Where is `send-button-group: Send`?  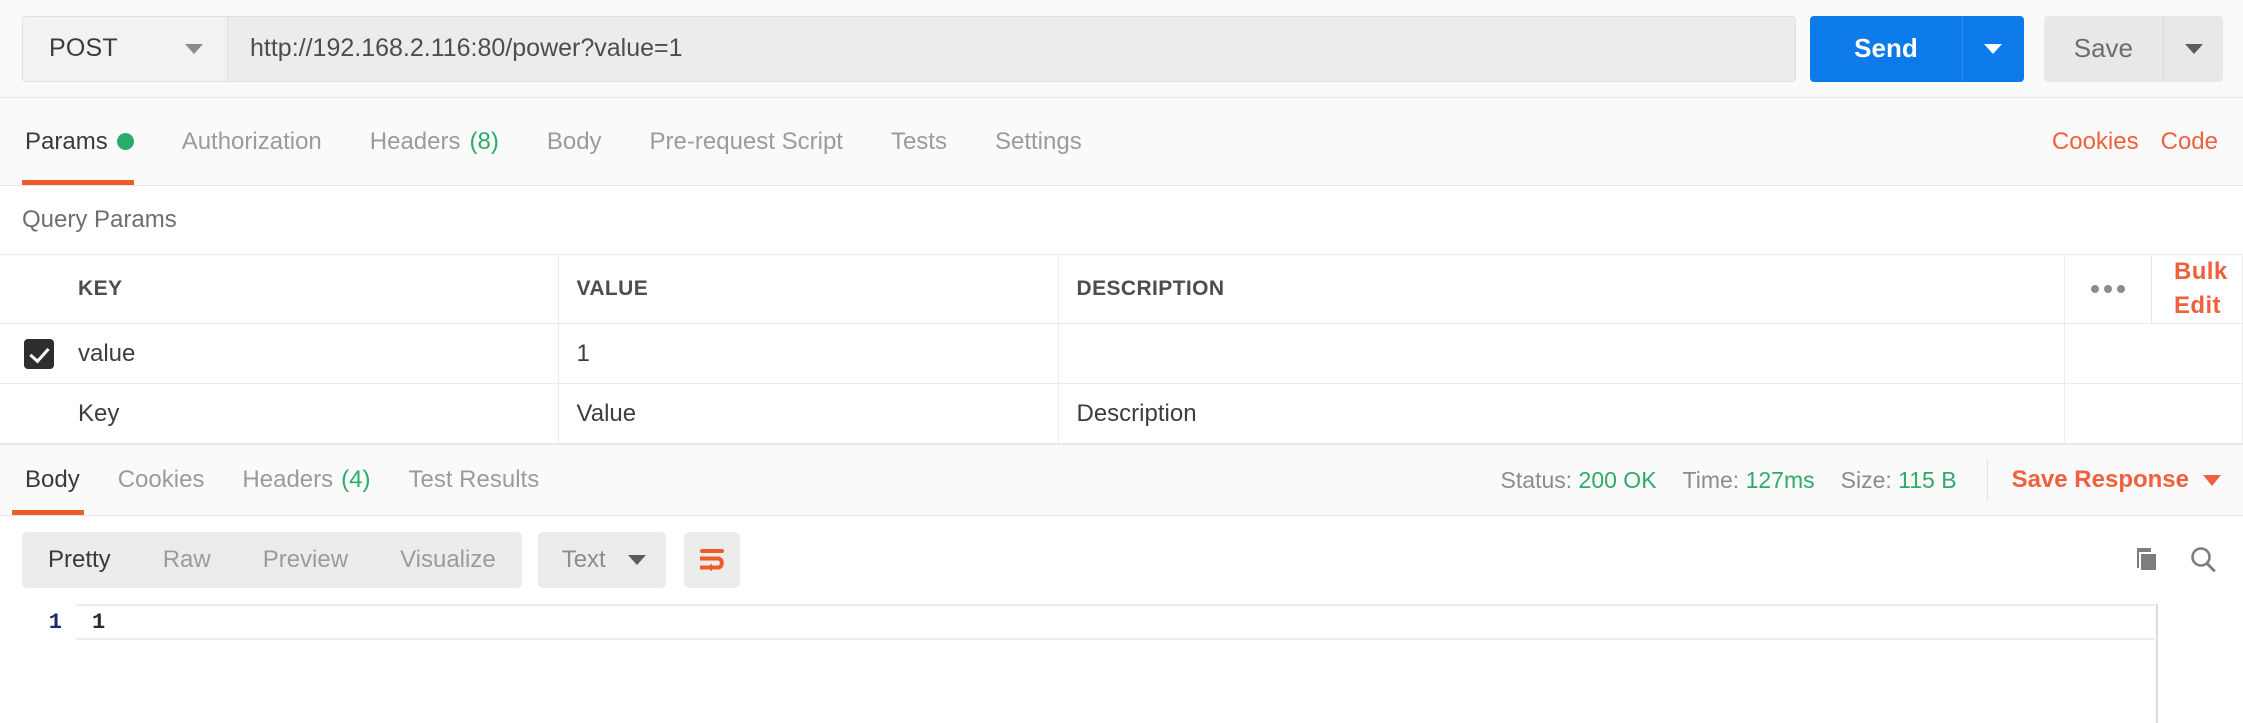 send-button-group: Send is located at coordinates (1917, 48).